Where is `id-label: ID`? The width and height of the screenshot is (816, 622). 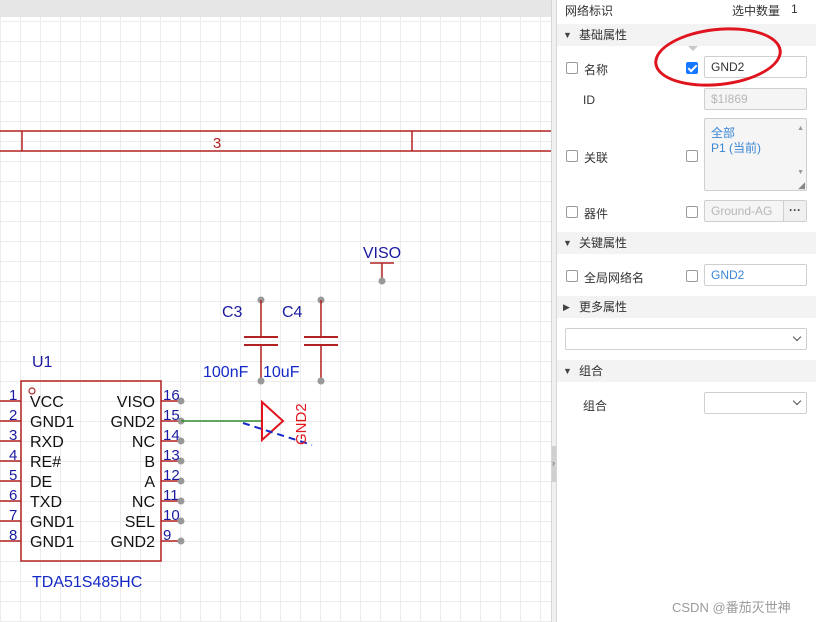
id-label: ID is located at coordinates (589, 100).